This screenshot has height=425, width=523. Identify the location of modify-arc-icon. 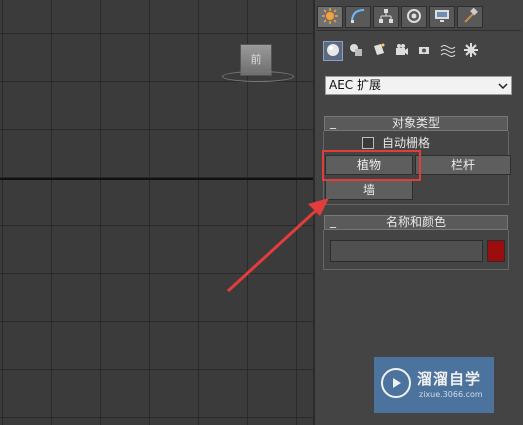
(358, 17).